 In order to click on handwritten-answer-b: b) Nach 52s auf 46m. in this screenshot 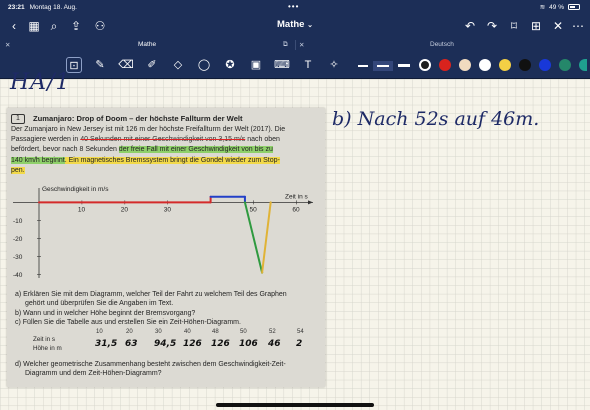, I will do `click(436, 119)`.